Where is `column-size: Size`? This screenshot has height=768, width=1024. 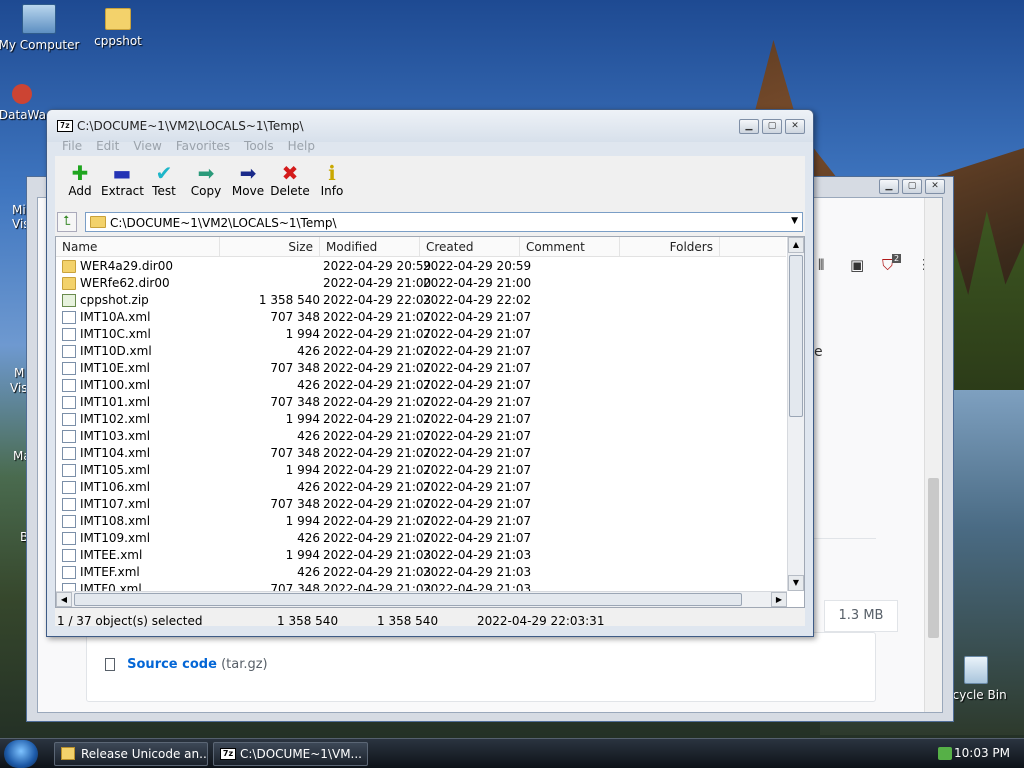
column-size: Size is located at coordinates (270, 246).